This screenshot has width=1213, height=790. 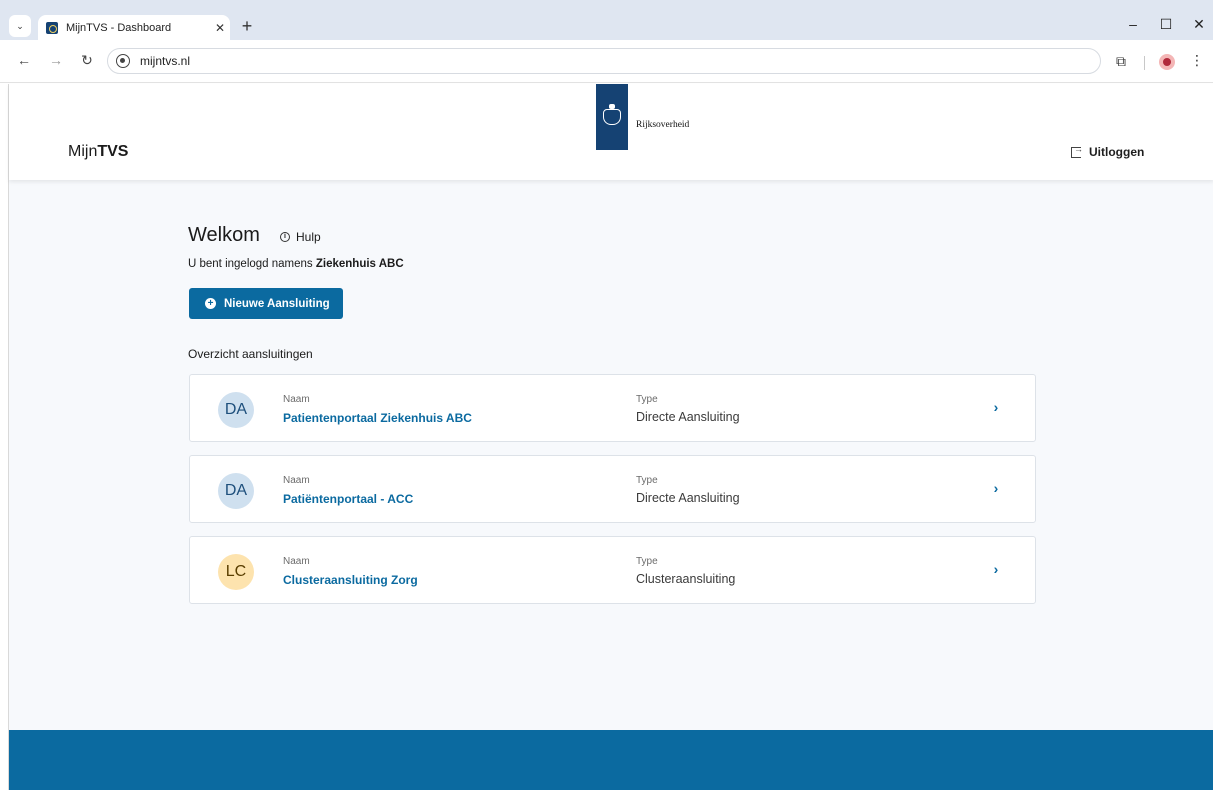 What do you see at coordinates (220, 28) in the screenshot?
I see `tab-close-icon: ✕` at bounding box center [220, 28].